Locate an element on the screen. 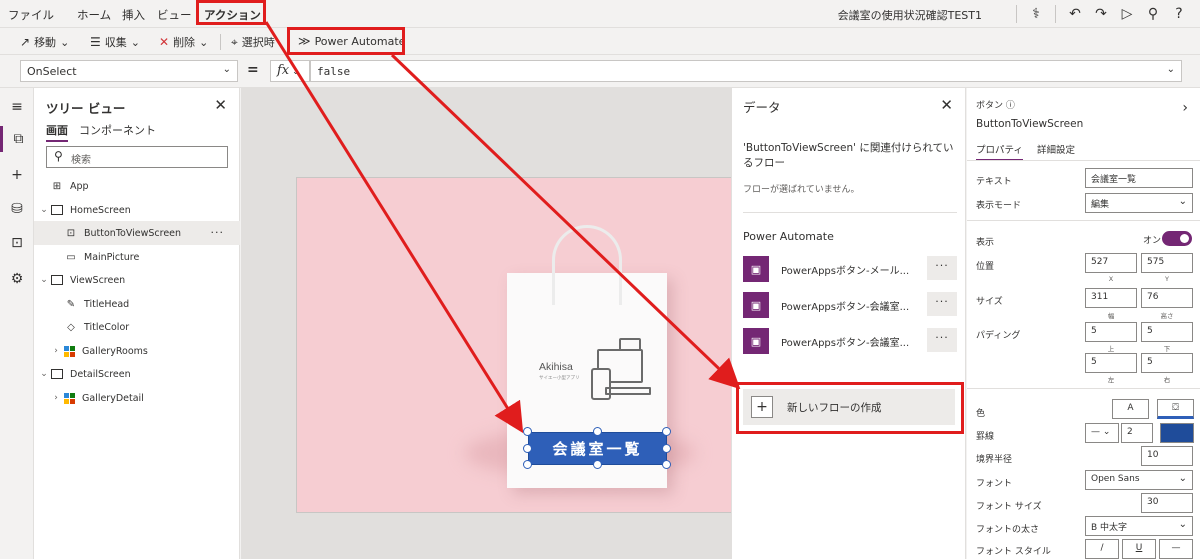  menu-home: ホーム is located at coordinates (94, 15).